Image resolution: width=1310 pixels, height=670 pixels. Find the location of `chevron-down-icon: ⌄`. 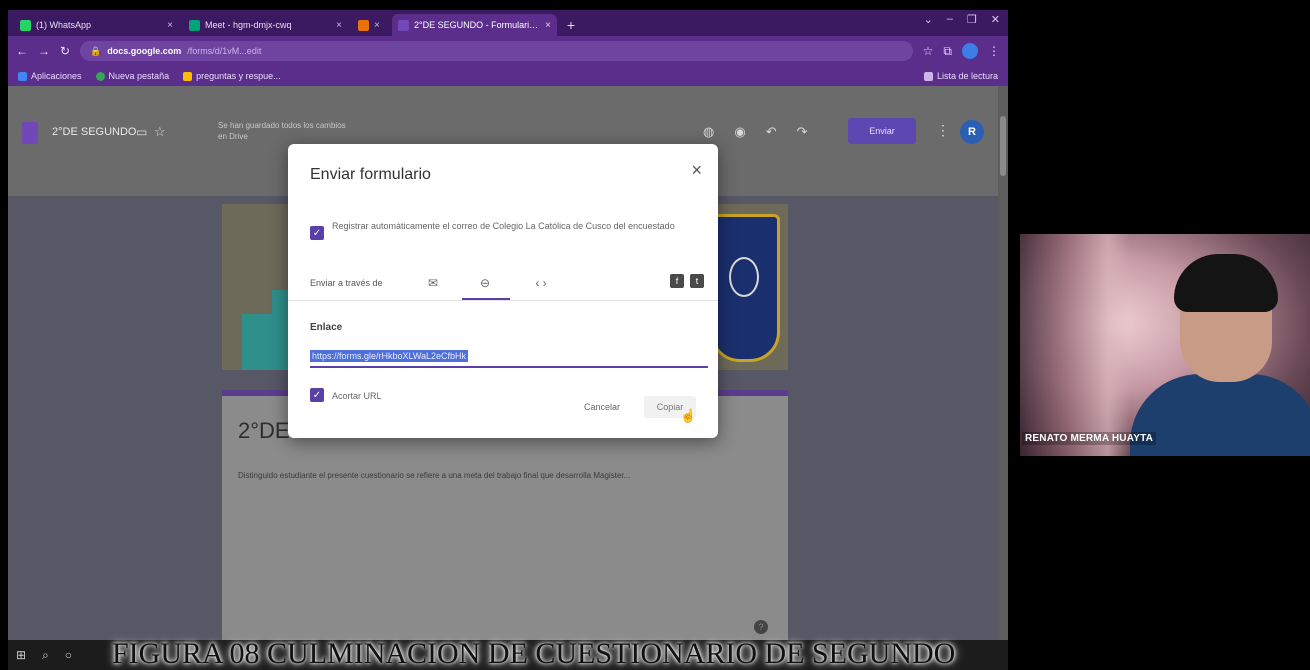

chevron-down-icon: ⌄ is located at coordinates (928, 19).